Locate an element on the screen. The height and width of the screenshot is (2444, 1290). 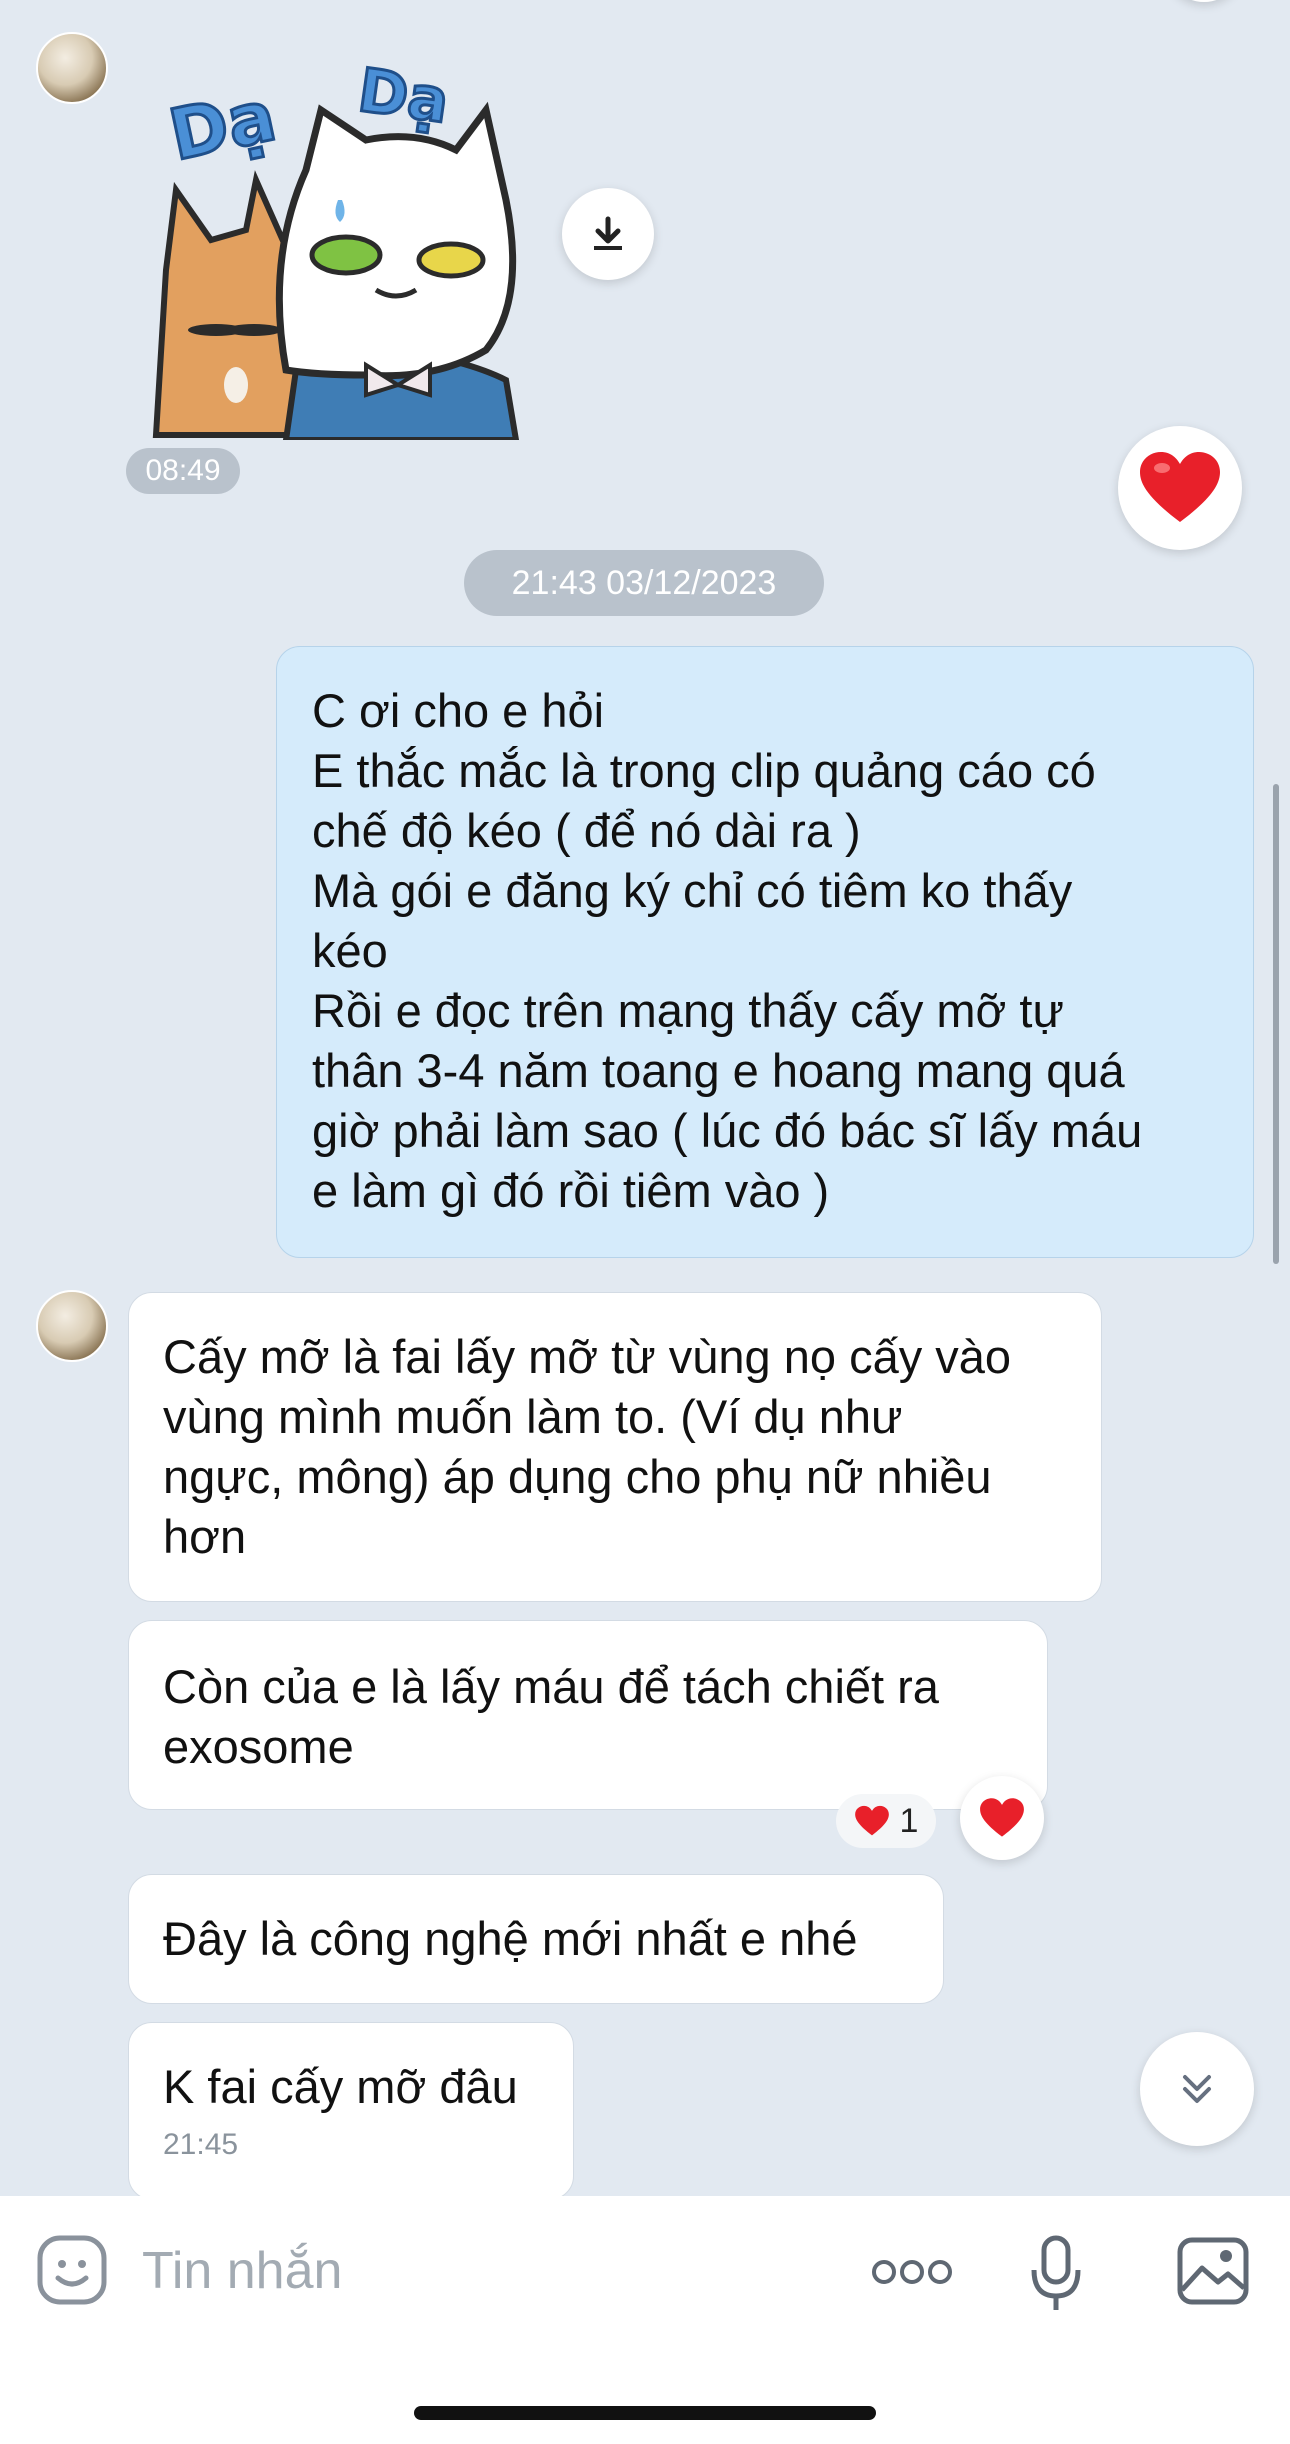
reaction-summary: 1 is located at coordinates (886, 1821).